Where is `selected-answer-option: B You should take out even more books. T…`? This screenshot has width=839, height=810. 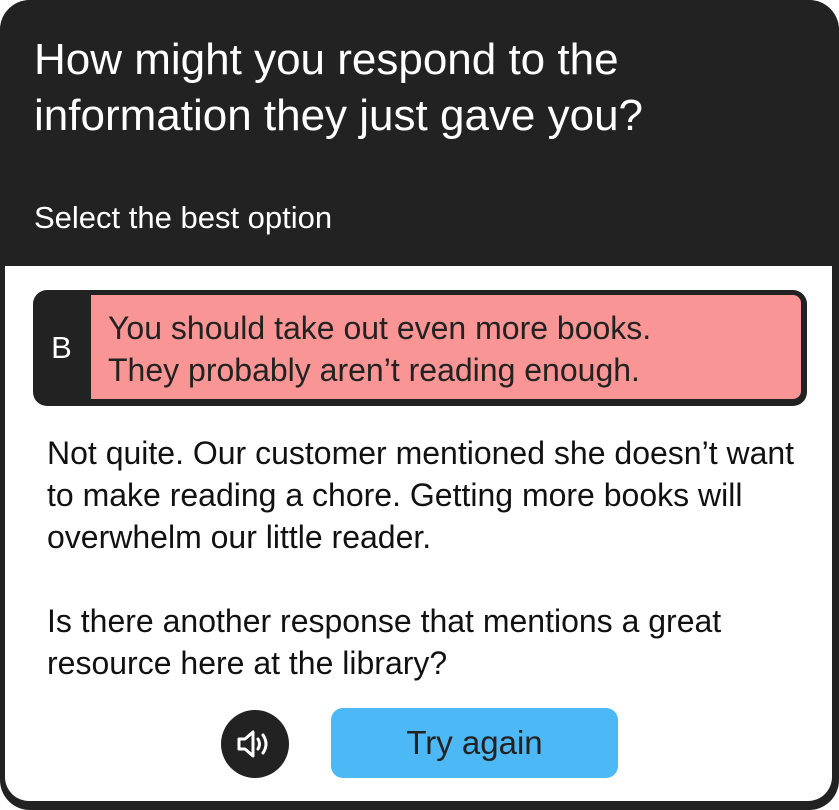
selected-answer-option: B You should take out even more books. T… is located at coordinates (420, 348).